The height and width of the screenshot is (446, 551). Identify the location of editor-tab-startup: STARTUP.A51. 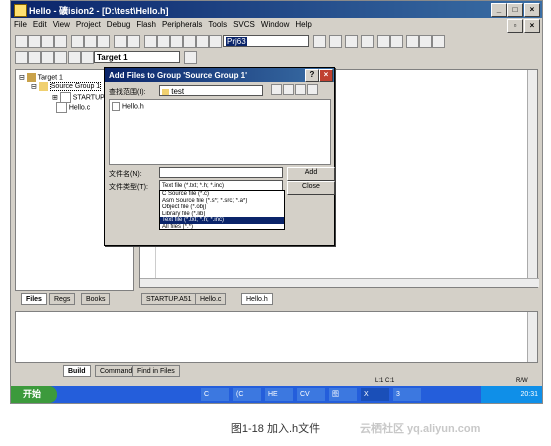
(169, 299).